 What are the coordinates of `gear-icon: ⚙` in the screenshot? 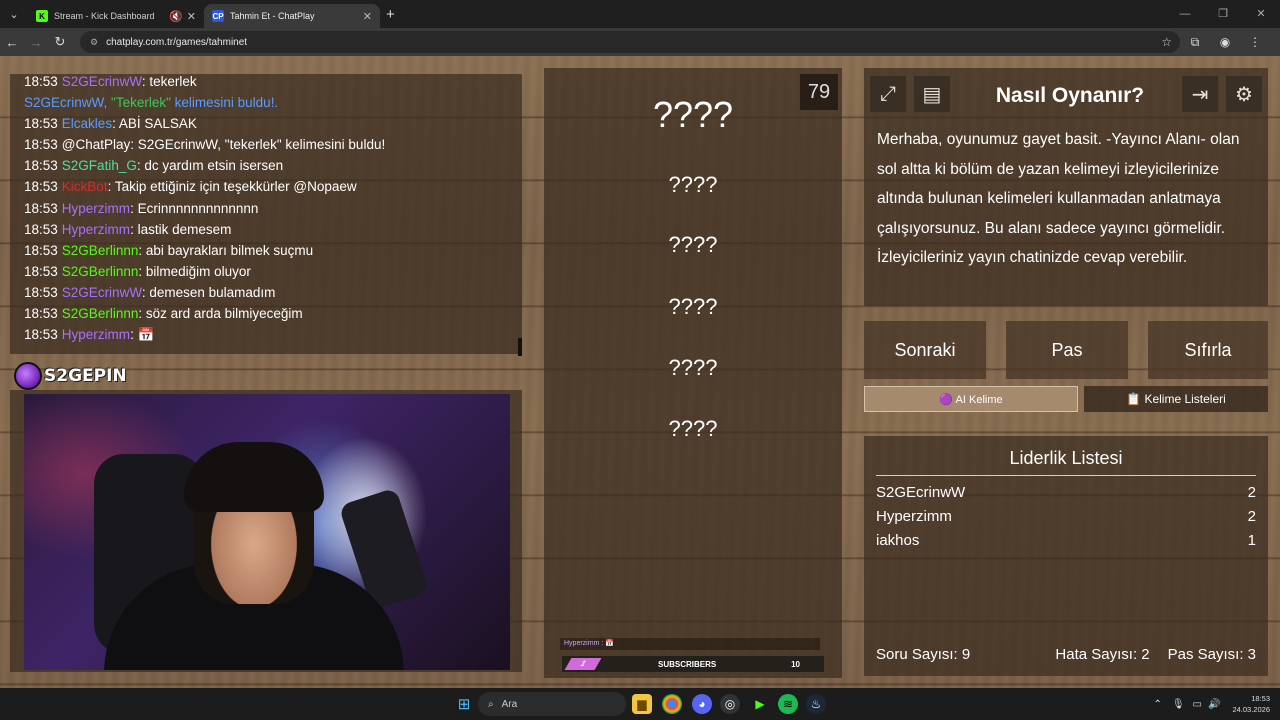 It's located at (1244, 94).